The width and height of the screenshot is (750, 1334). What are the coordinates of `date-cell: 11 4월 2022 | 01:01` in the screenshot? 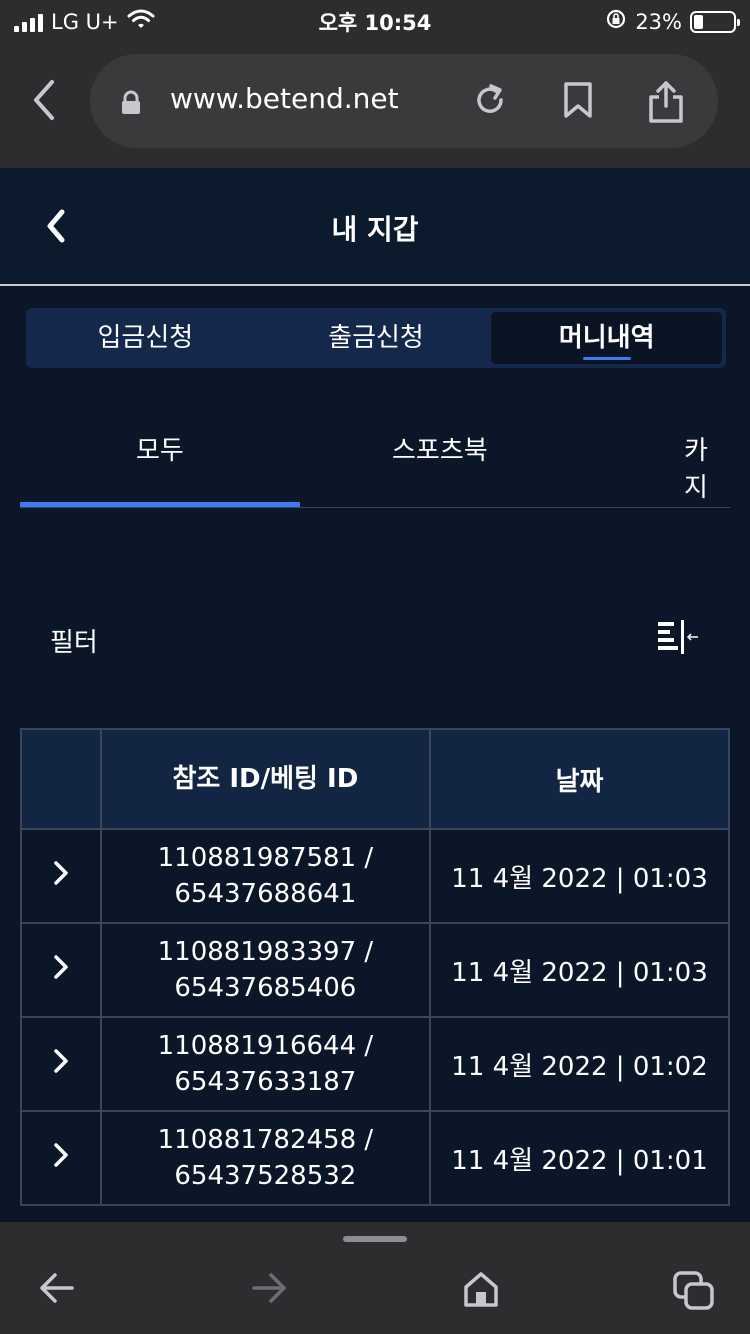 It's located at (579, 1158).